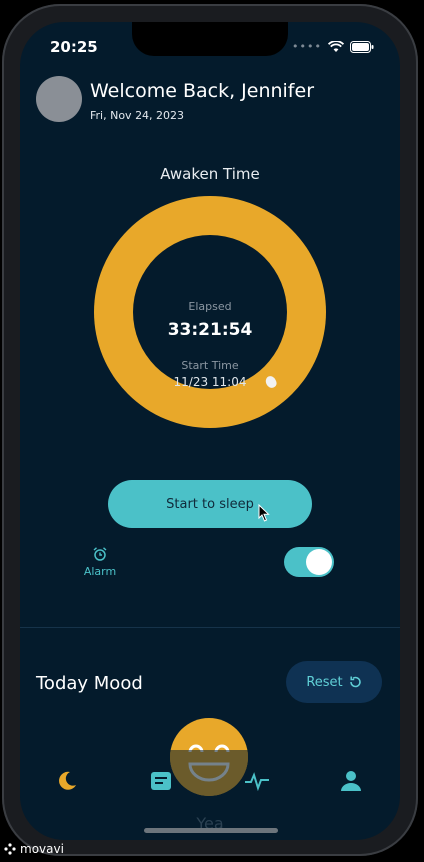 The height and width of the screenshot is (862, 424). Describe the element at coordinates (210, 382) in the screenshot. I see `start-time-value: 11/23 11:04` at that location.